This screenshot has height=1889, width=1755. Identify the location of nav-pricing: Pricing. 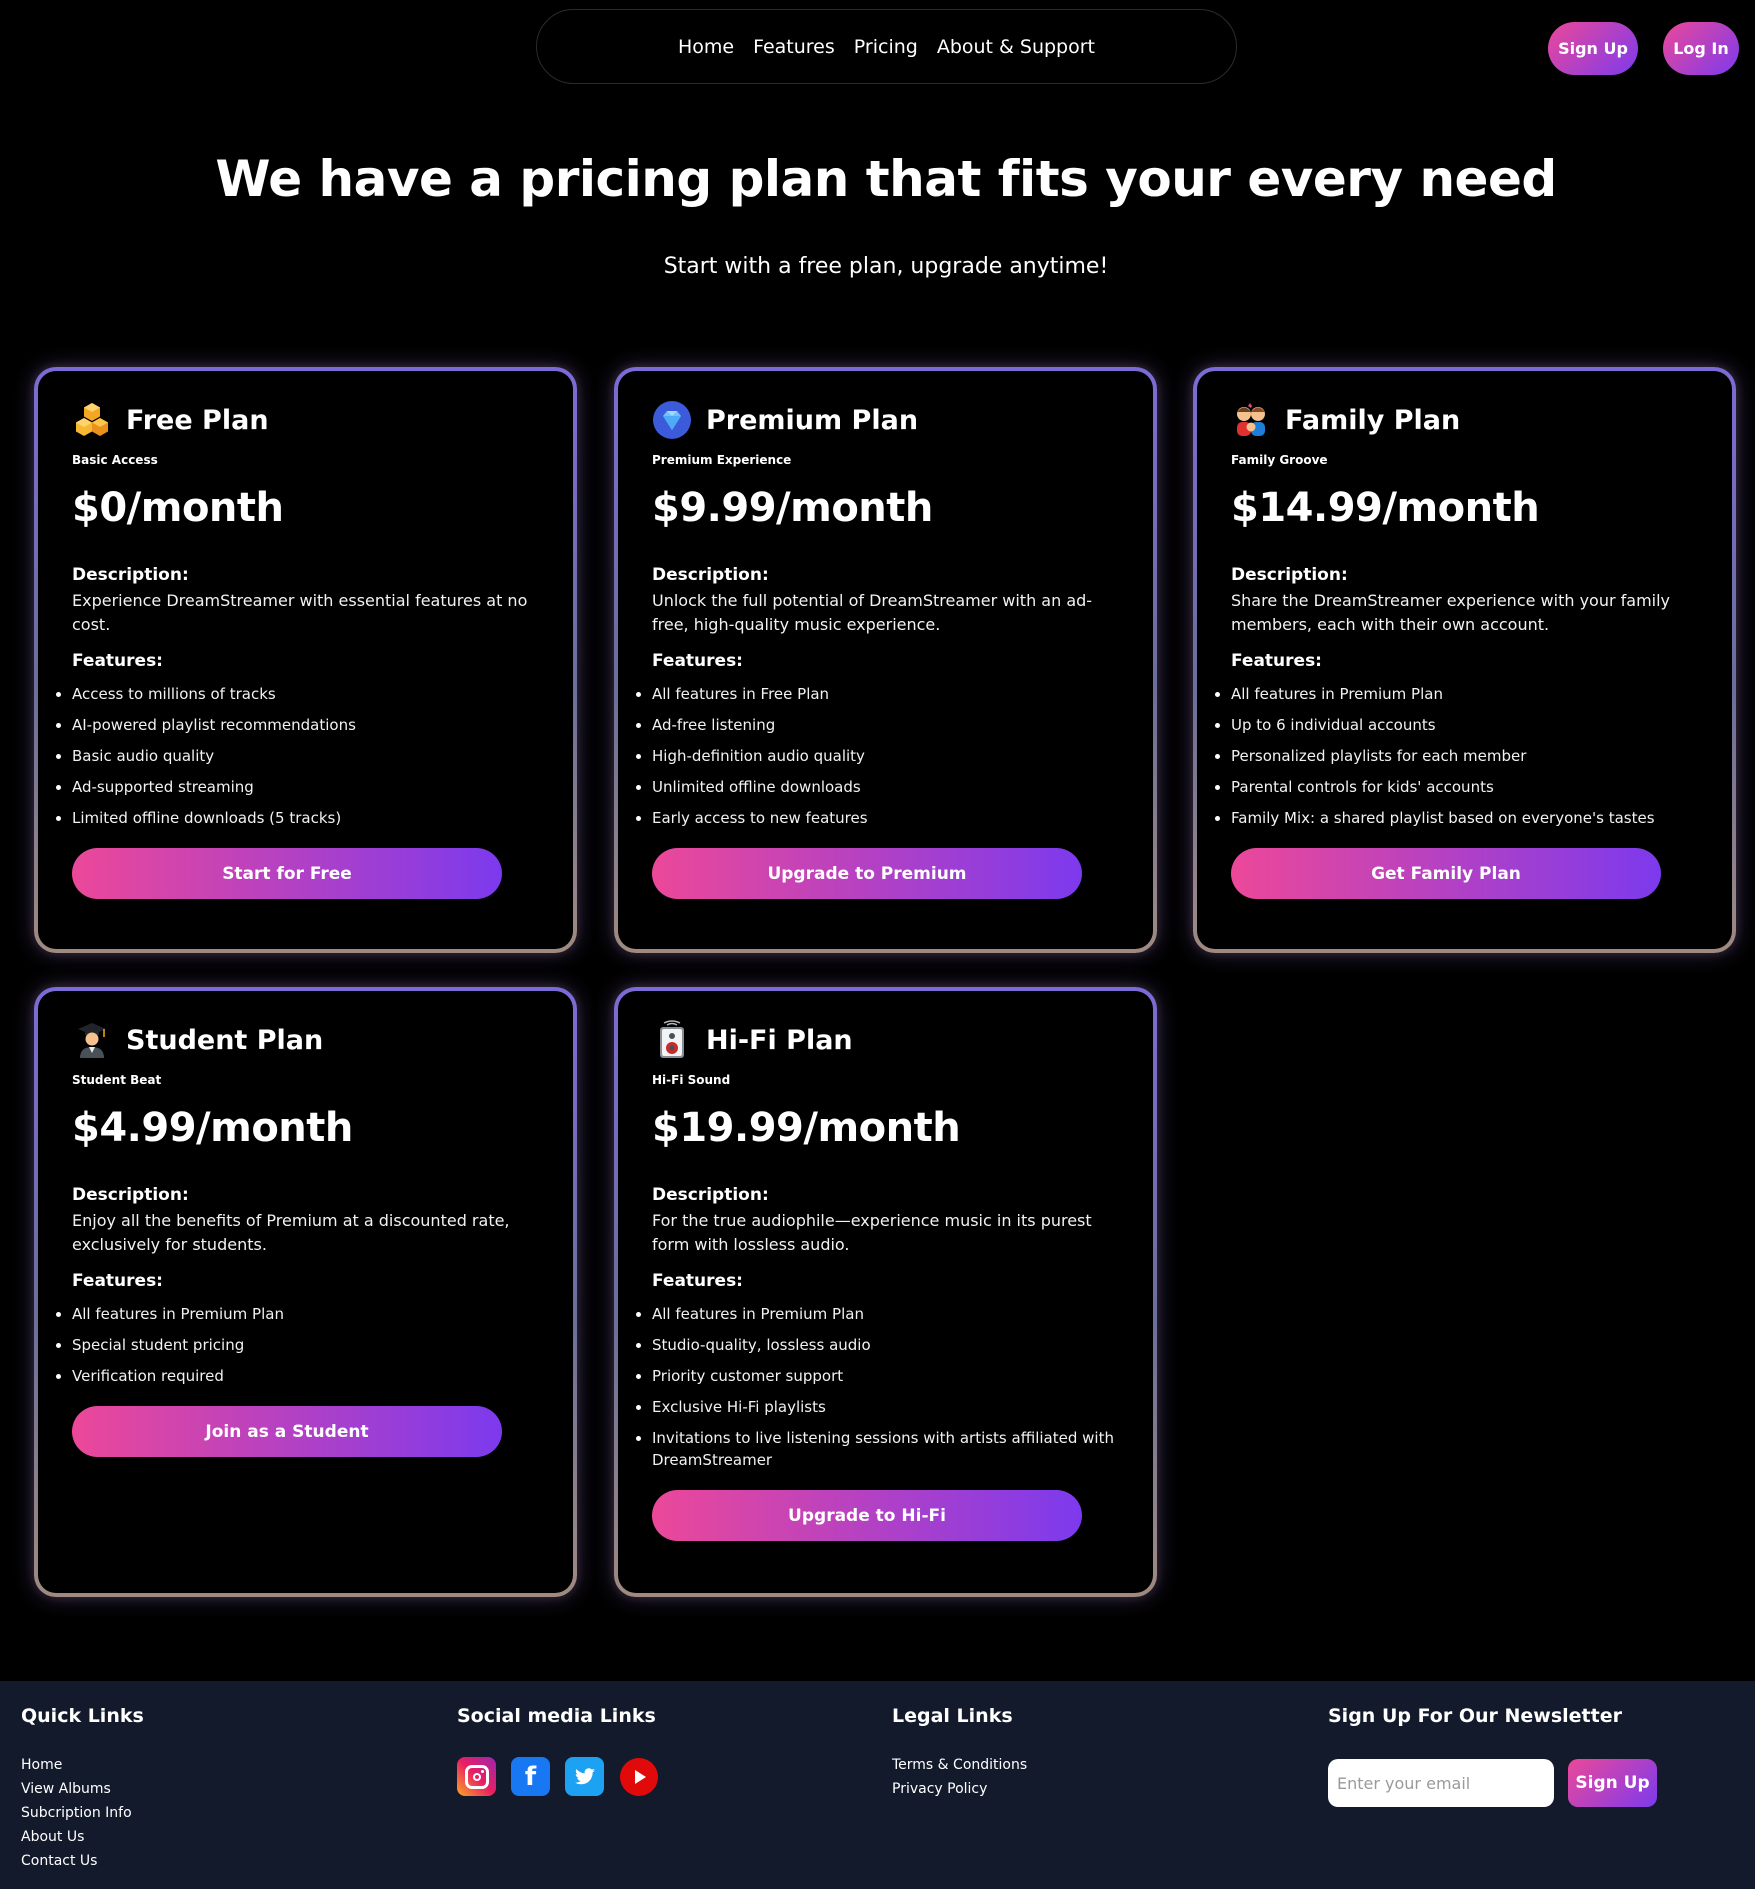
(886, 47).